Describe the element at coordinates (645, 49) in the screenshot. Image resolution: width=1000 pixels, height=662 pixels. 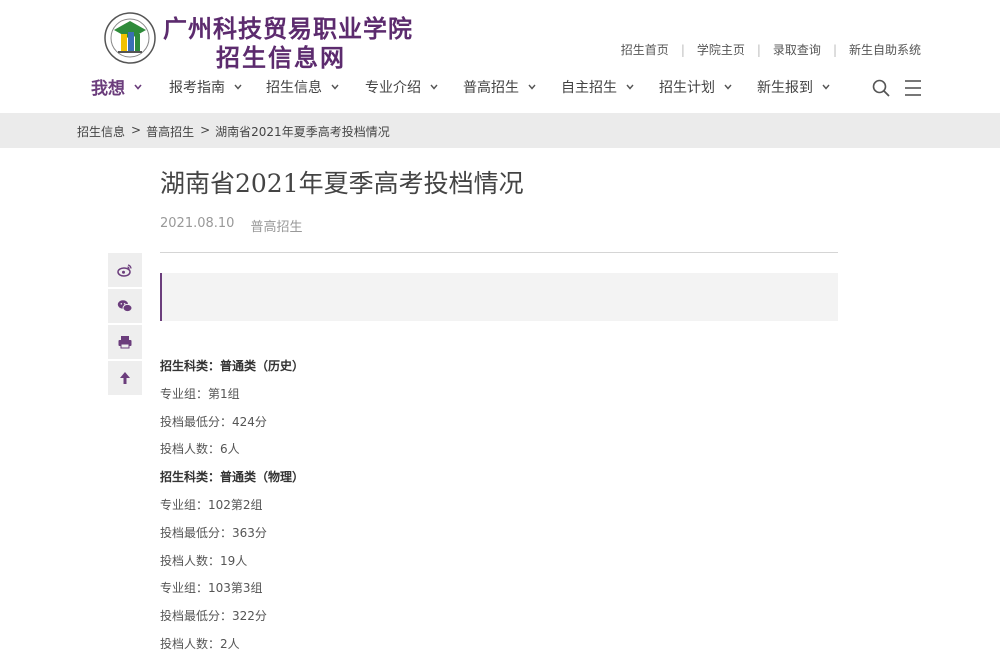
I see `top-link-admissions-home: 招生首页` at that location.